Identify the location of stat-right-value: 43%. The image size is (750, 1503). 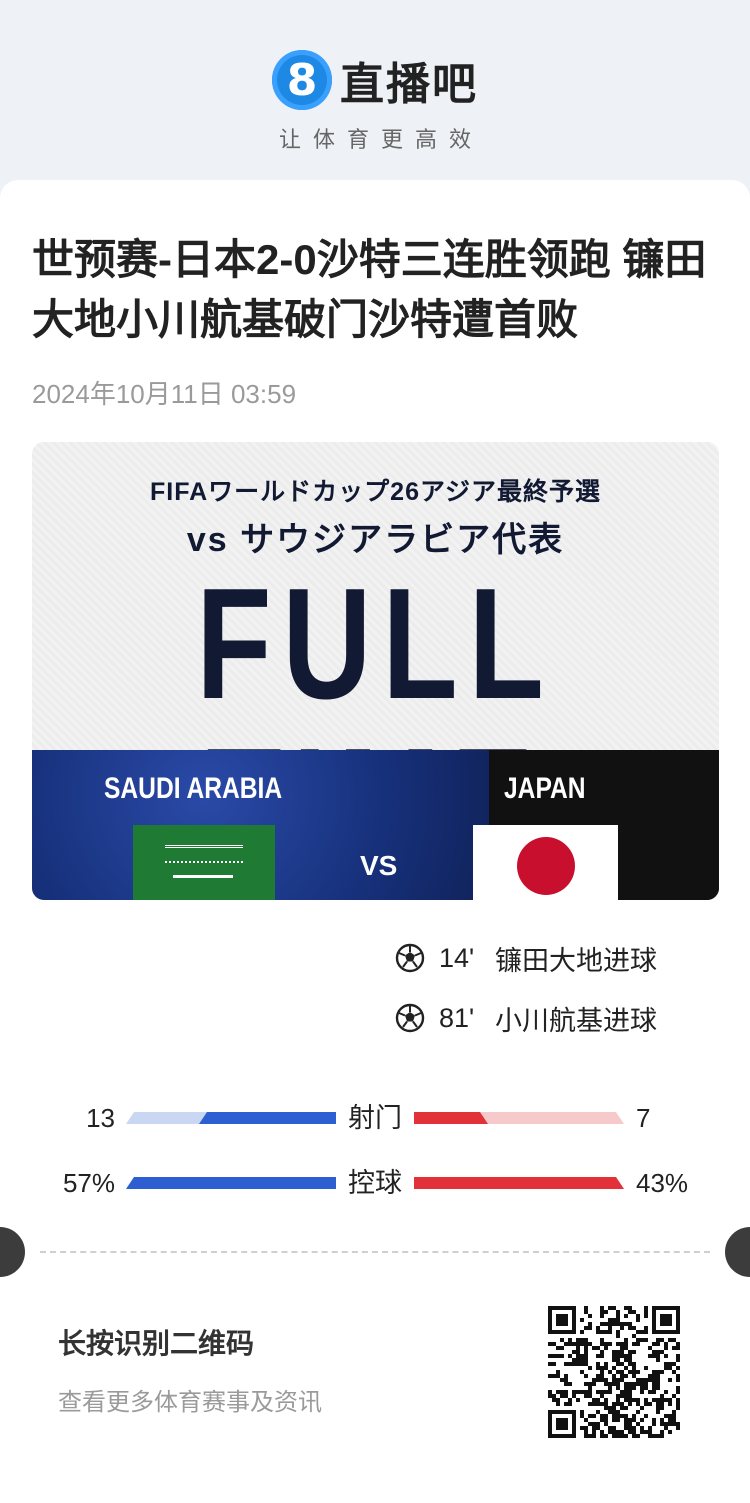
(662, 1183).